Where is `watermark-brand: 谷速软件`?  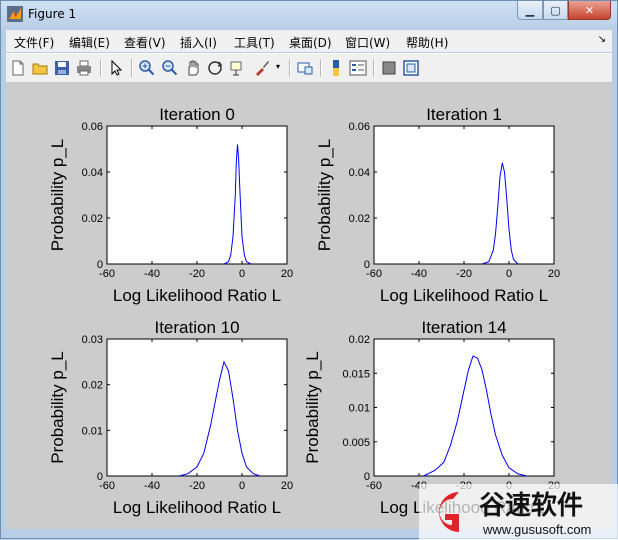 watermark-brand: 谷速软件 is located at coordinates (531, 505).